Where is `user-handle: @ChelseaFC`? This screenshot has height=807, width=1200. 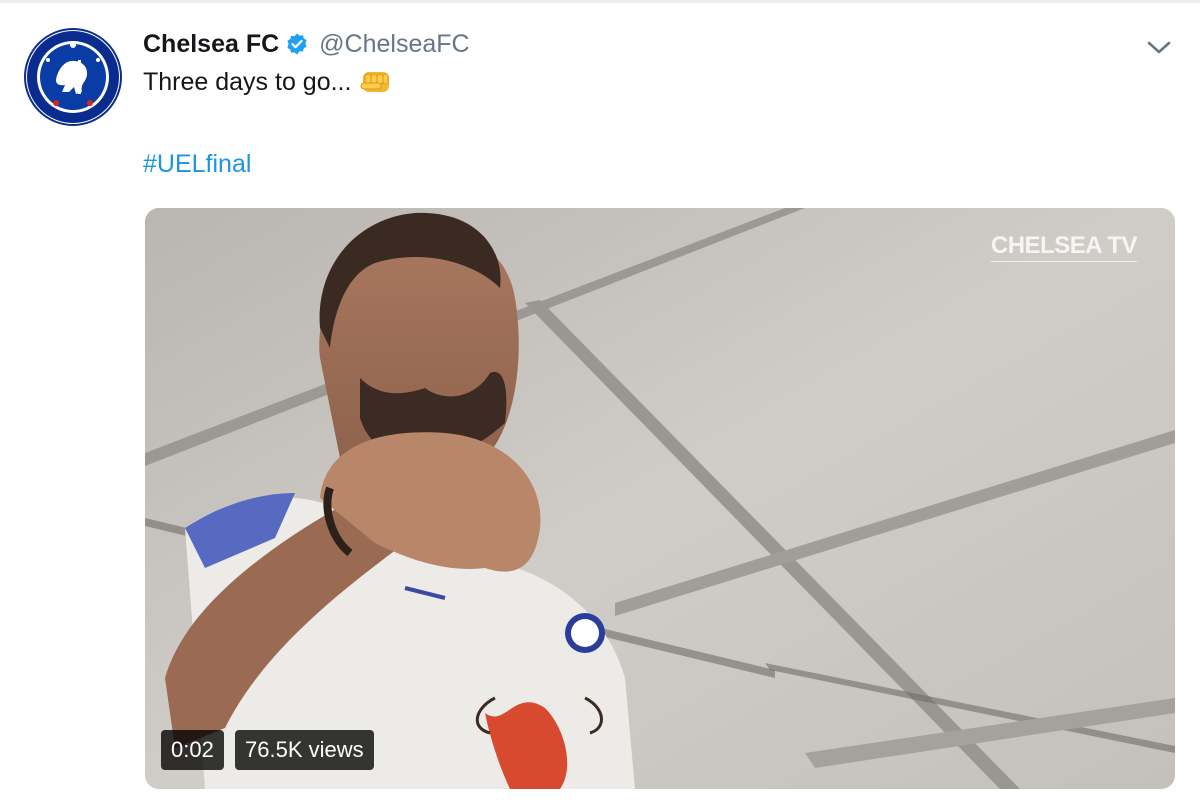
user-handle: @ChelseaFC is located at coordinates (394, 44).